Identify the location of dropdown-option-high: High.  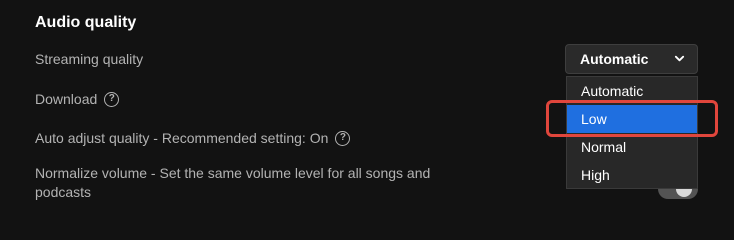
(632, 174).